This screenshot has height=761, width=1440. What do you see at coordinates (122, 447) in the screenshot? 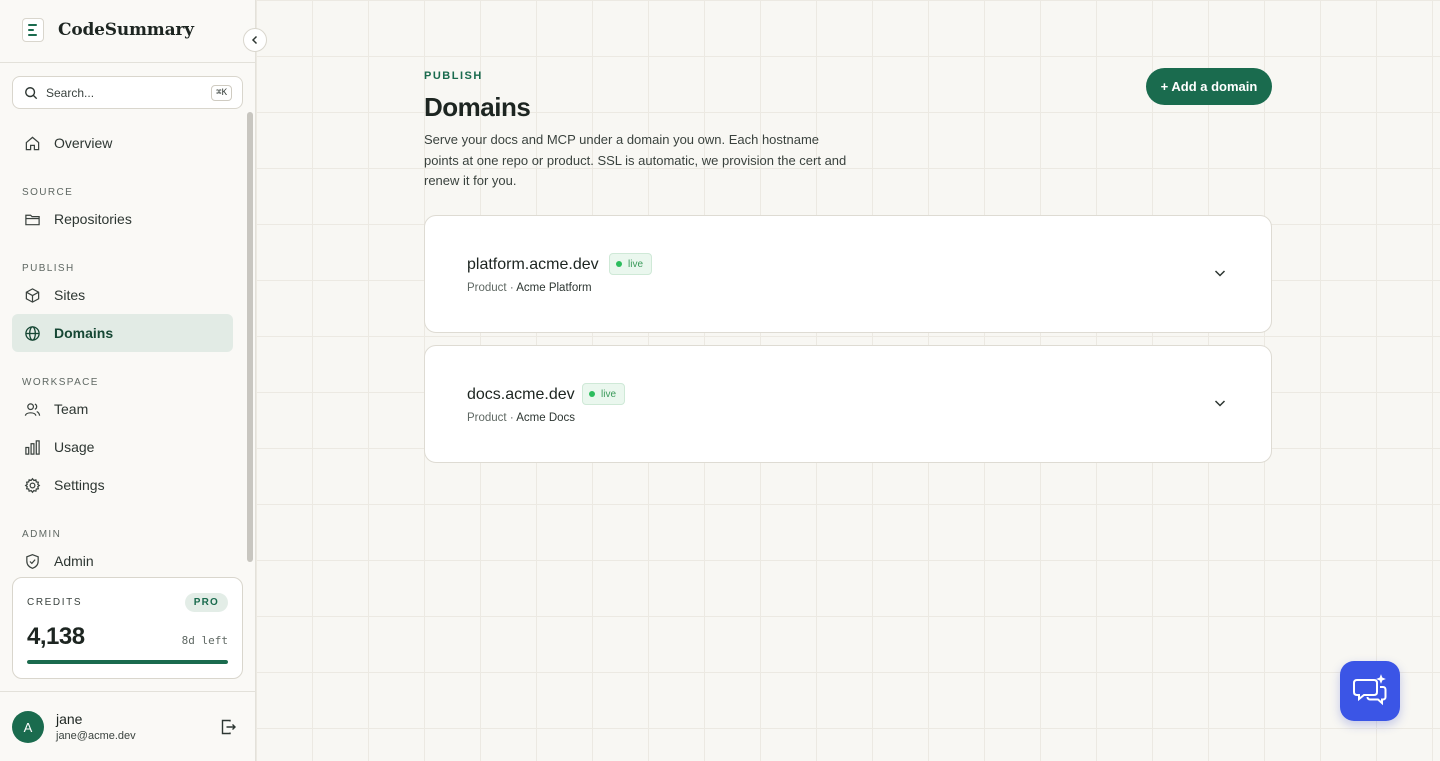
I see `sidebar-item-usage: Usage` at bounding box center [122, 447].